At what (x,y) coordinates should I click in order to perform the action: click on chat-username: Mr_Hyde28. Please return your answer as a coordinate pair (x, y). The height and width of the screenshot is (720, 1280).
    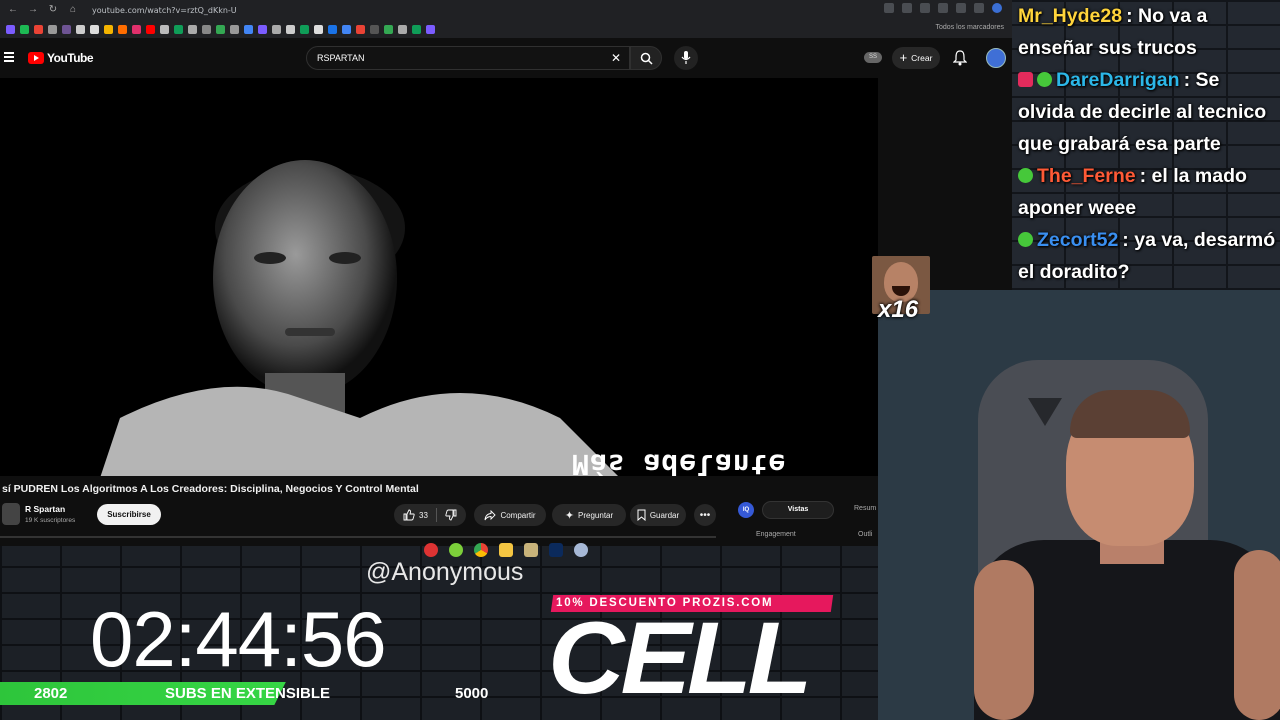
    Looking at the image, I should click on (1070, 16).